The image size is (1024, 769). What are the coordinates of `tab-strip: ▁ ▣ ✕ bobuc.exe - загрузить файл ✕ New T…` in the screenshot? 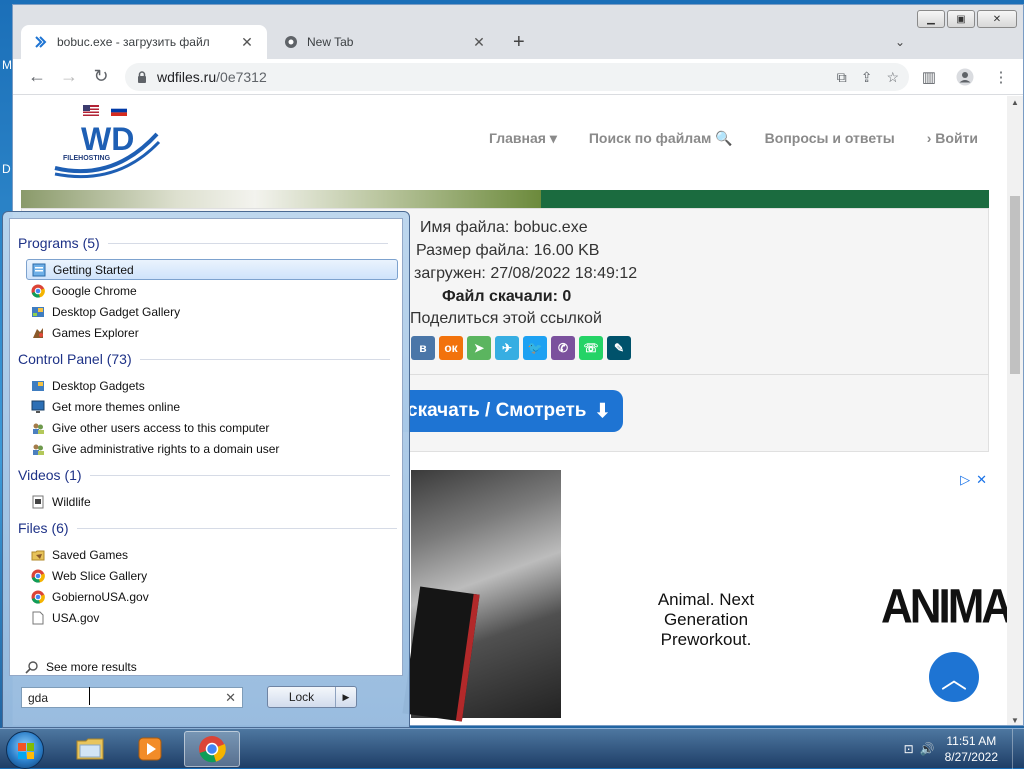 It's located at (518, 32).